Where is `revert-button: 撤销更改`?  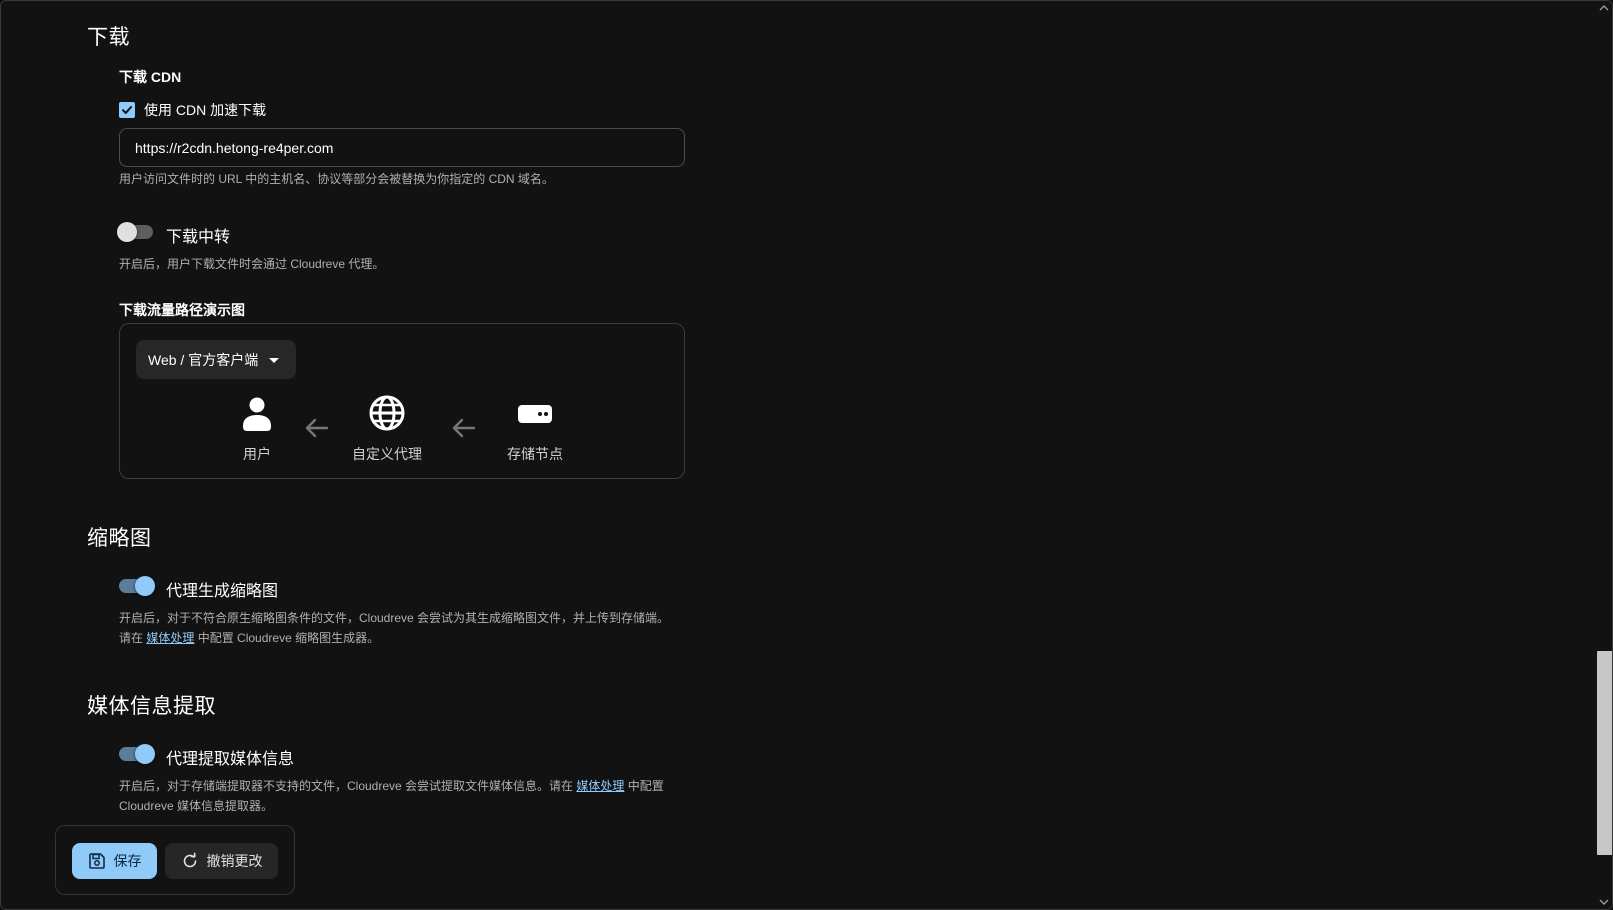
revert-button: 撤销更改 is located at coordinates (221, 861).